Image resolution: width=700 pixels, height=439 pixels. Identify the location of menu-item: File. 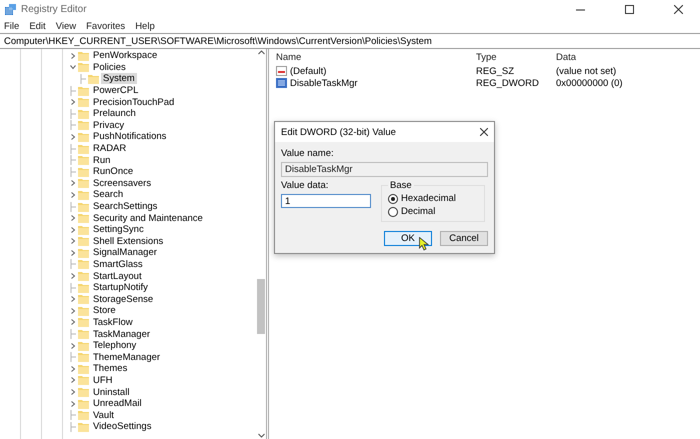
(12, 26).